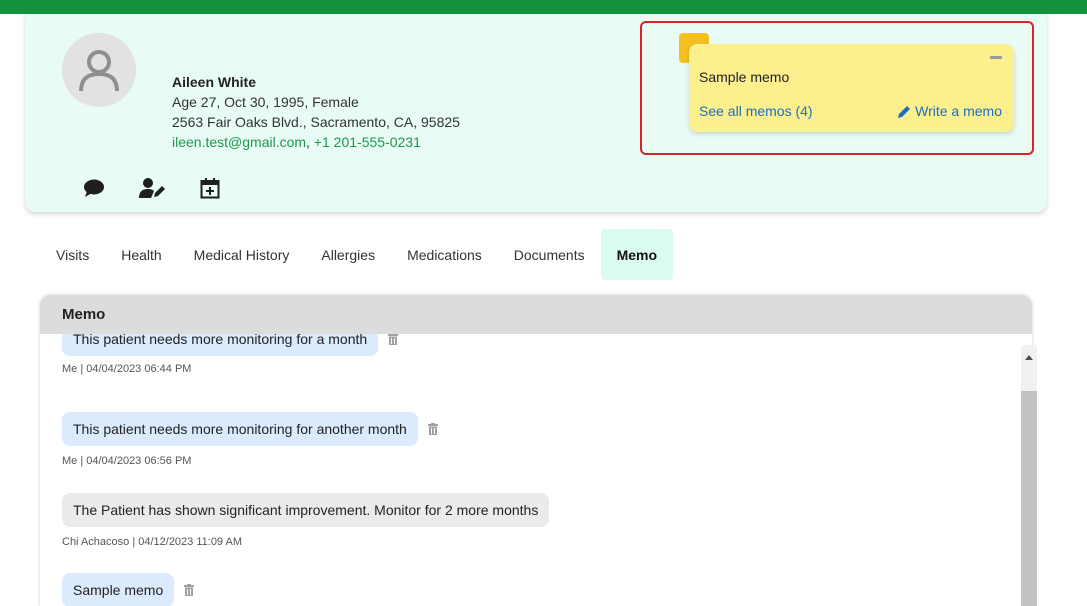  I want to click on memo-scrollbar, so click(1029, 475).